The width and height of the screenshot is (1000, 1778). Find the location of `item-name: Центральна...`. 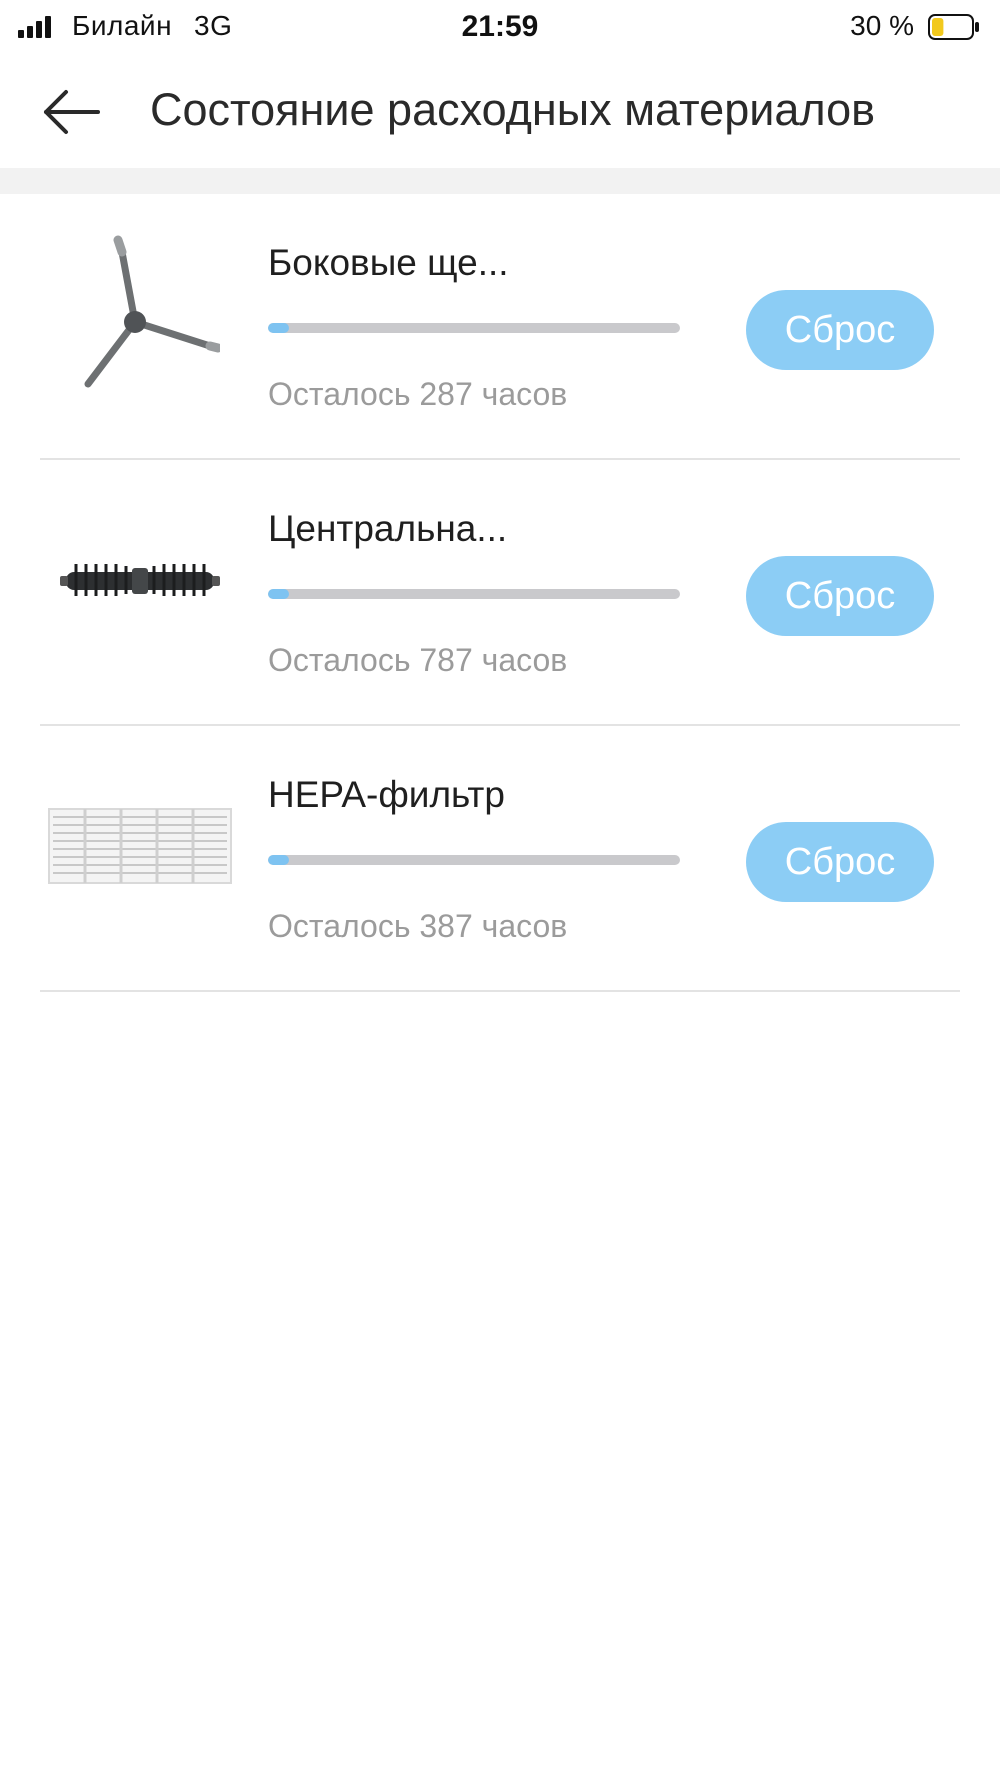

item-name: Центральна... is located at coordinates (388, 528).